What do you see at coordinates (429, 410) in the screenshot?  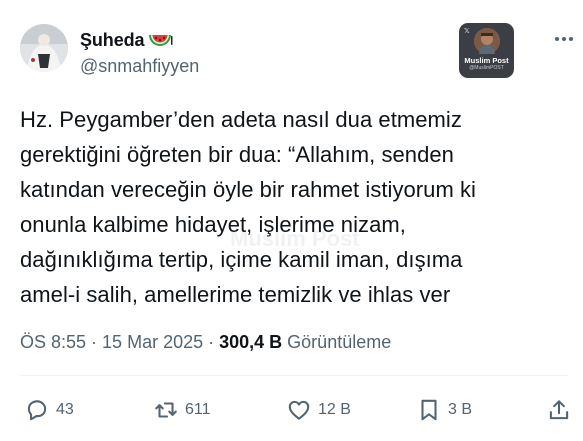 I see `bookmark-icon` at bounding box center [429, 410].